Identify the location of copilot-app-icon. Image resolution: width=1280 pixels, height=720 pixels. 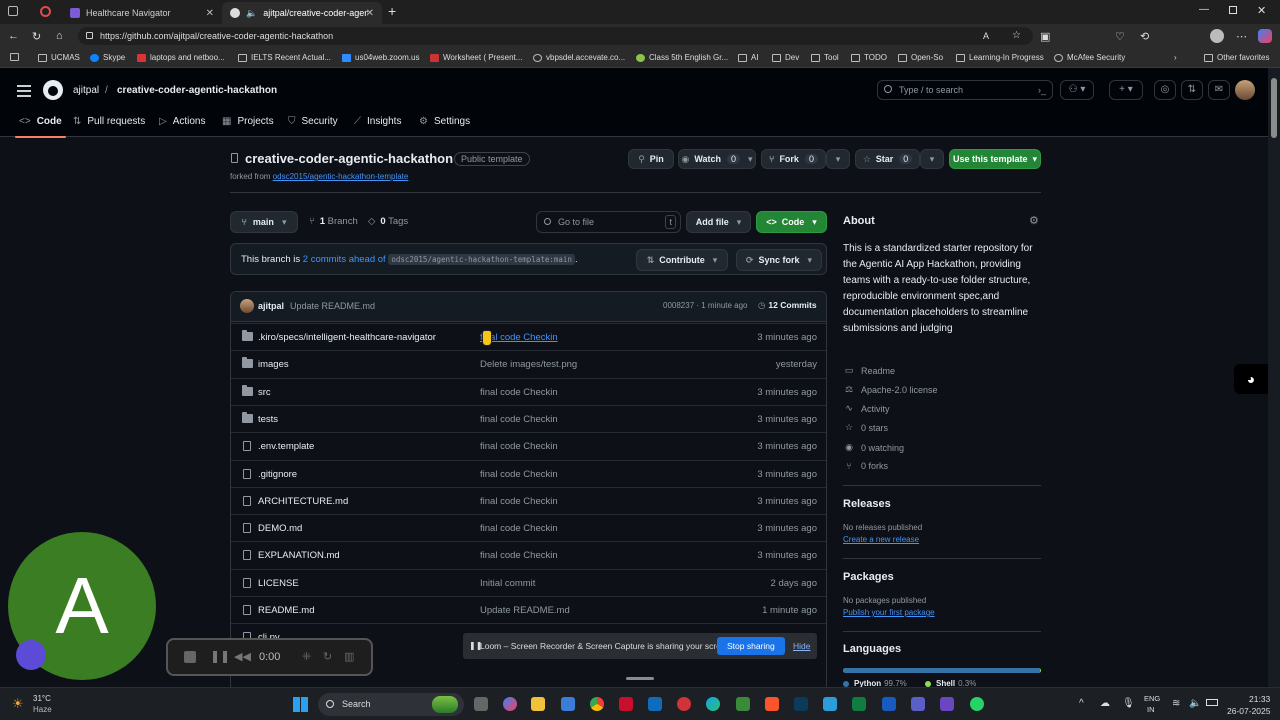
(510, 704).